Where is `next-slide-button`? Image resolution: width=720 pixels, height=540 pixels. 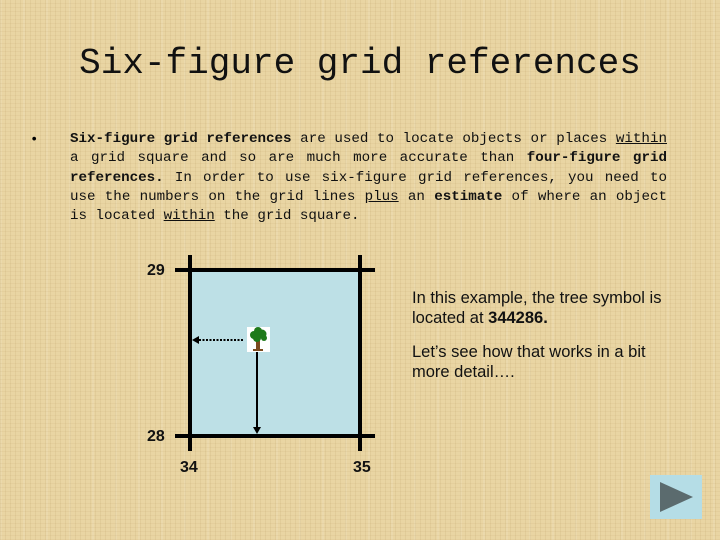 next-slide-button is located at coordinates (676, 497).